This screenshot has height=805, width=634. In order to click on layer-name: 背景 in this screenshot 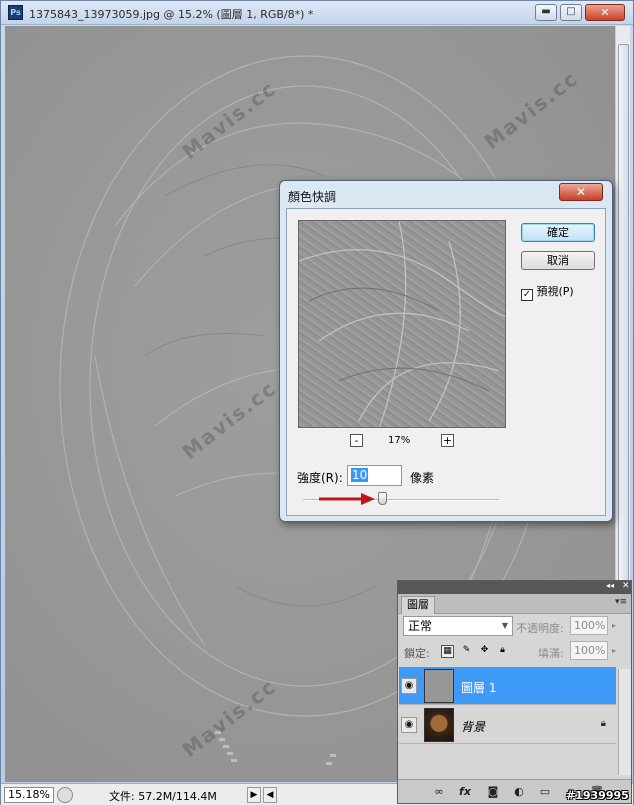, I will do `click(473, 726)`.